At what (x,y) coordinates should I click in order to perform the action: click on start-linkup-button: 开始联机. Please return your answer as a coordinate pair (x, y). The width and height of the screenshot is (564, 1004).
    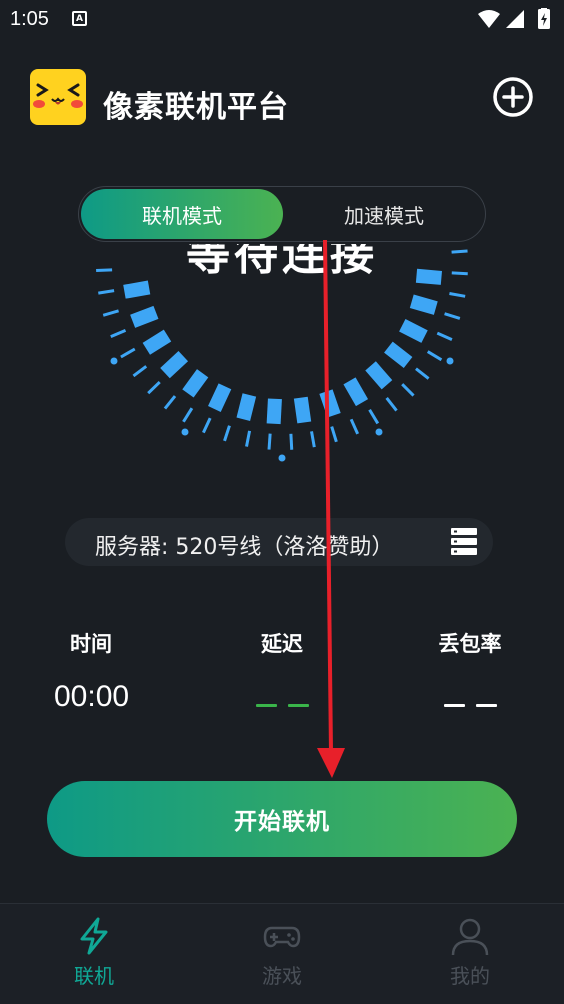
    Looking at the image, I should click on (282, 819).